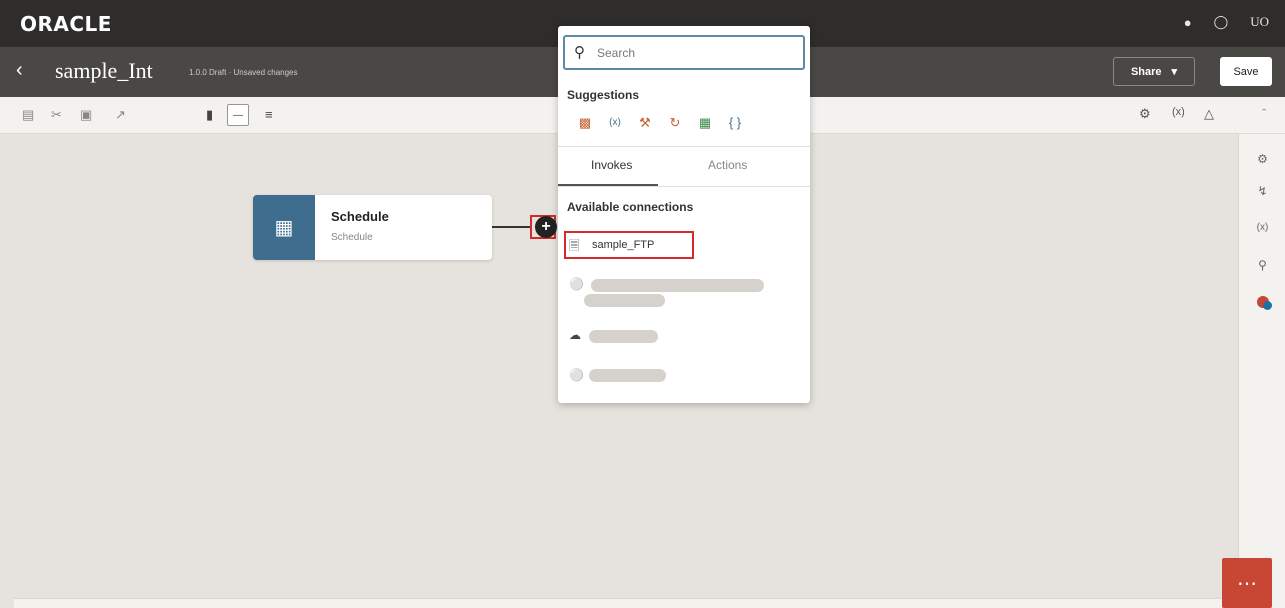 The width and height of the screenshot is (1285, 608). What do you see at coordinates (735, 123) in the screenshot?
I see `braces-icon: { }` at bounding box center [735, 123].